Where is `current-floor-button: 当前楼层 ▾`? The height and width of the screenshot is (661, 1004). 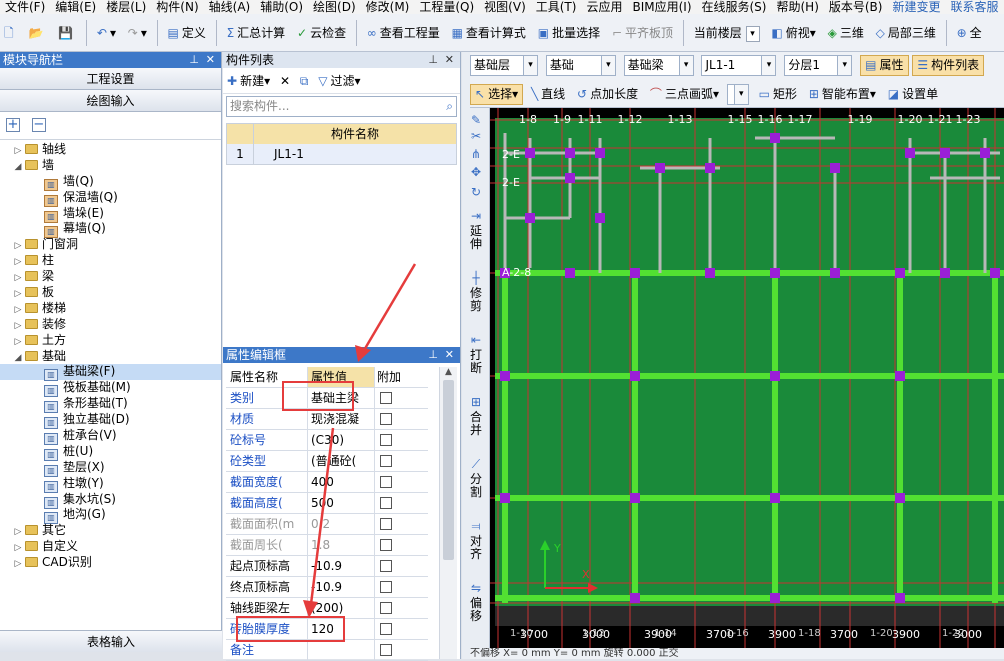 current-floor-button: 当前楼层 ▾ is located at coordinates (727, 32).